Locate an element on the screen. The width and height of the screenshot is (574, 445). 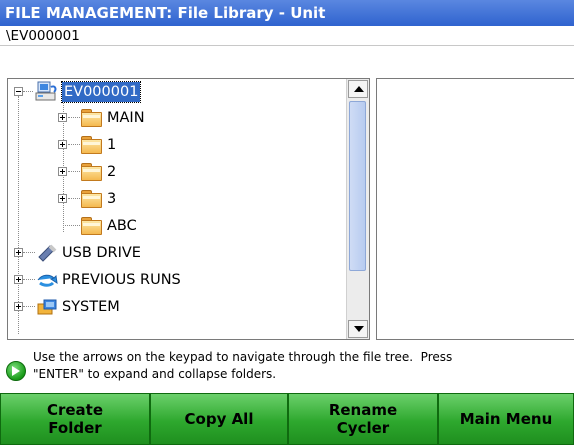
hint-line-2: "ENTER" to expand and collapse folders. is located at coordinates (155, 374).